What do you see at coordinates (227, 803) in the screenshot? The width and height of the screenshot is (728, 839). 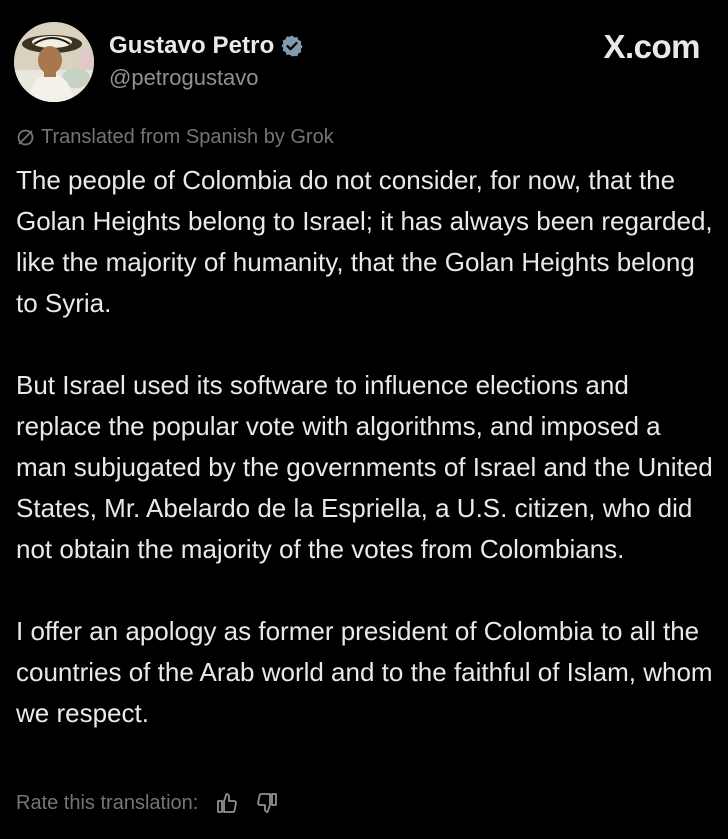 I see `thumbs-up-icon` at bounding box center [227, 803].